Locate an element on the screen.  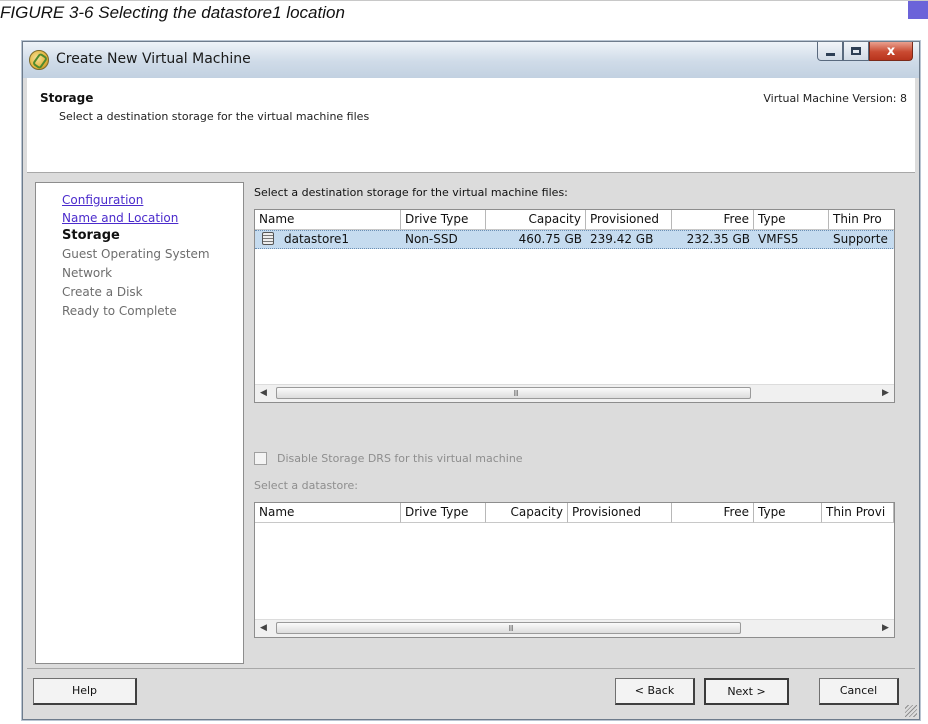
cell-provisioned: 239.42 GB is located at coordinates (622, 239).